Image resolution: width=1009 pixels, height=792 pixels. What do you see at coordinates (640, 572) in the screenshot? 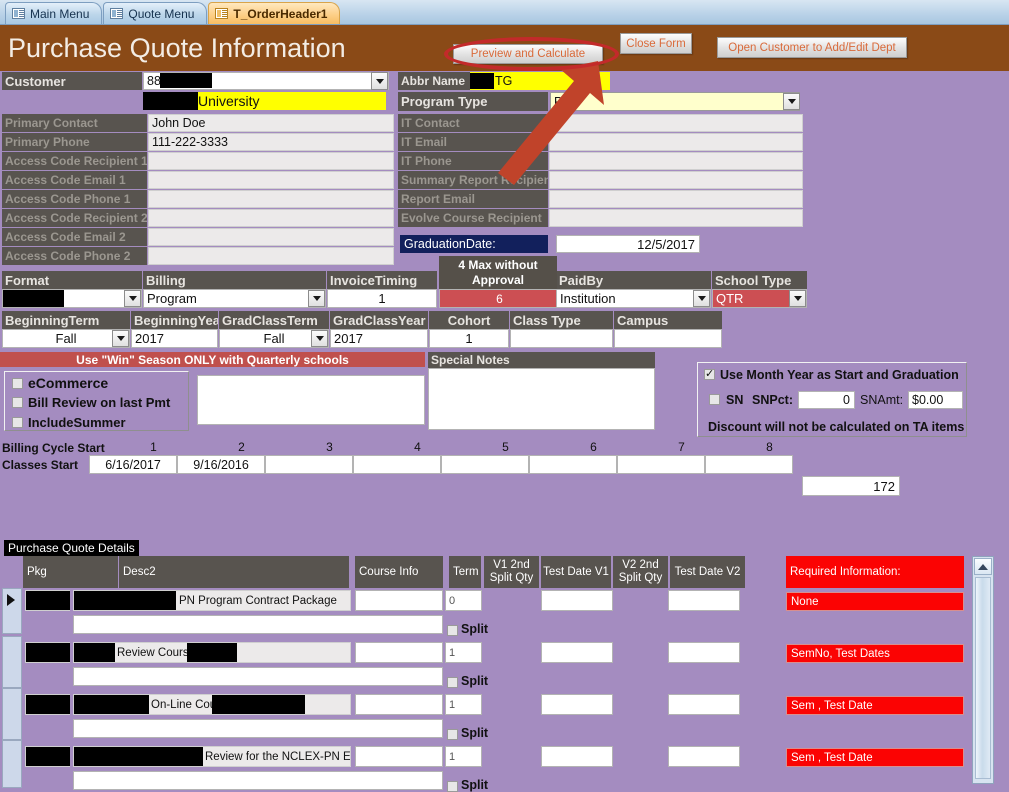
I see `col-header-v2-split-qty: V2 2nd Split Qty` at bounding box center [640, 572].